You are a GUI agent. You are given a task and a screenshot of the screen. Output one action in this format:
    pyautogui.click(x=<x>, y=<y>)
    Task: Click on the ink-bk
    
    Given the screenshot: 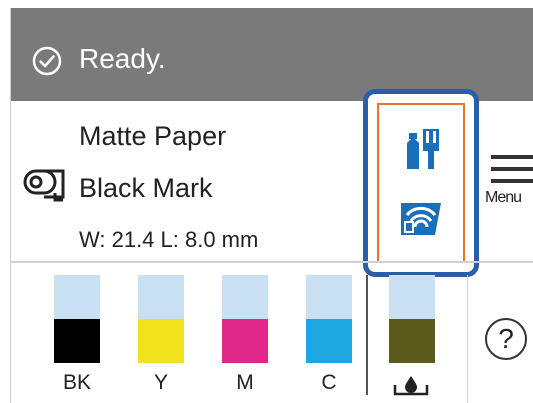 What is the action you would take?
    pyautogui.click(x=77, y=319)
    